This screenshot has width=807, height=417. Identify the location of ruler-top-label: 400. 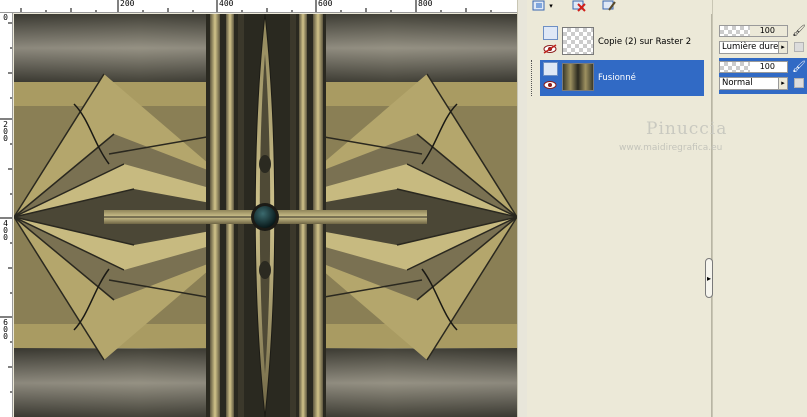
(226, 4).